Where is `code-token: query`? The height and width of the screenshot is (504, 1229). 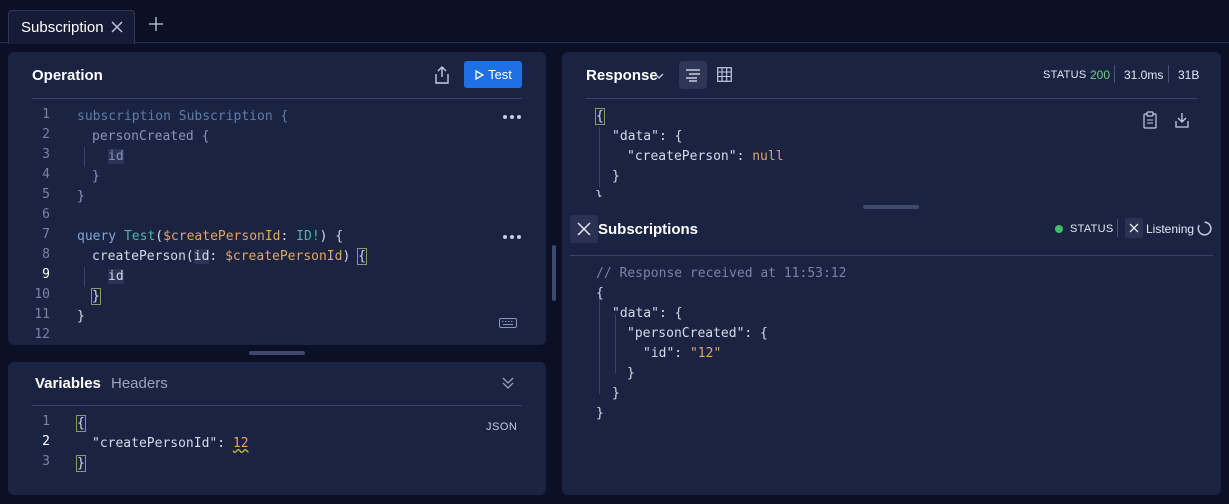 code-token: query is located at coordinates (100, 236).